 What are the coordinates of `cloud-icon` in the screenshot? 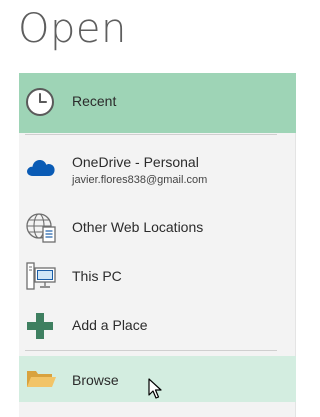 It's located at (41, 168).